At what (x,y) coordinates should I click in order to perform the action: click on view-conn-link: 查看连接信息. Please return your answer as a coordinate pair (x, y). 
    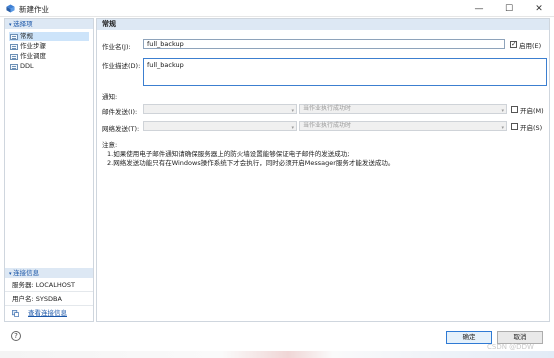
    Looking at the image, I should click on (39, 313).